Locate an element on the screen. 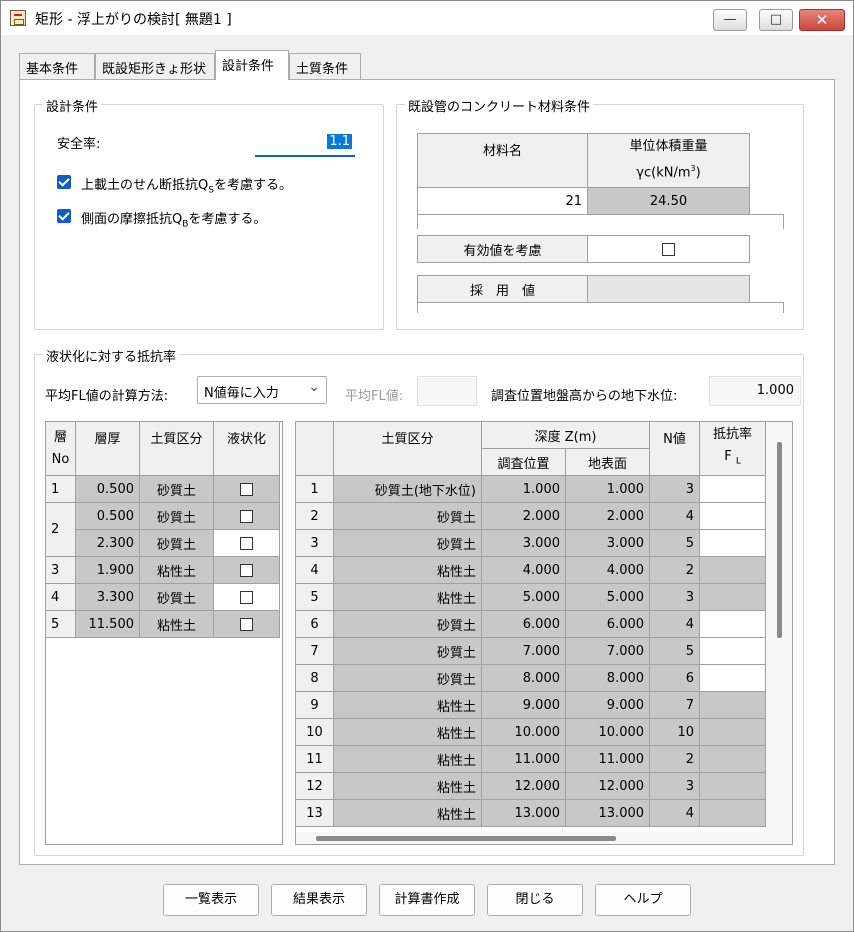  concrete-table: 材料名 単位体積重量 γc(kN/m3) 21 24.50 is located at coordinates (600, 181).